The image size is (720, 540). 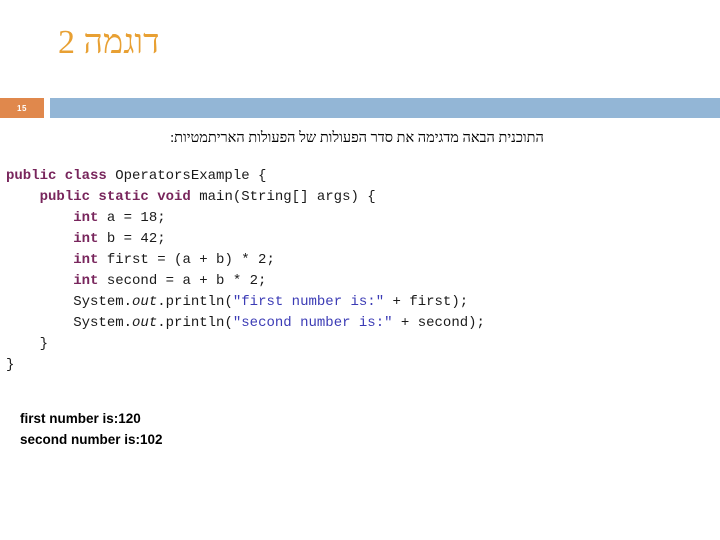 What do you see at coordinates (287, 197) in the screenshot?
I see `code-token-plain: main(String[] args) {` at bounding box center [287, 197].